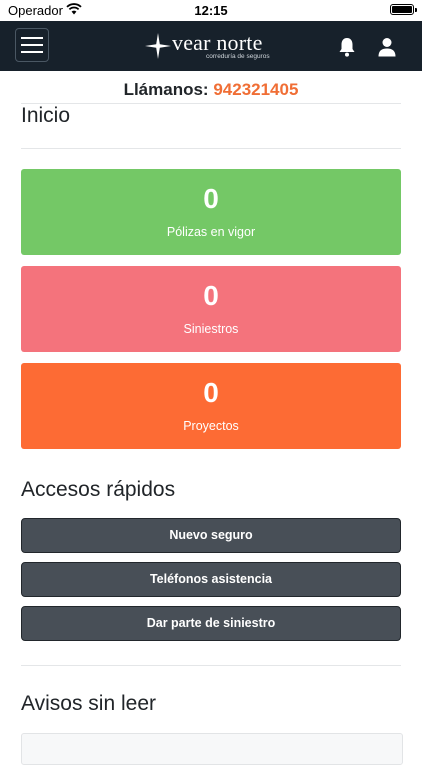  What do you see at coordinates (238, 56) in the screenshot?
I see `logo-tagline: correduría de seguros` at bounding box center [238, 56].